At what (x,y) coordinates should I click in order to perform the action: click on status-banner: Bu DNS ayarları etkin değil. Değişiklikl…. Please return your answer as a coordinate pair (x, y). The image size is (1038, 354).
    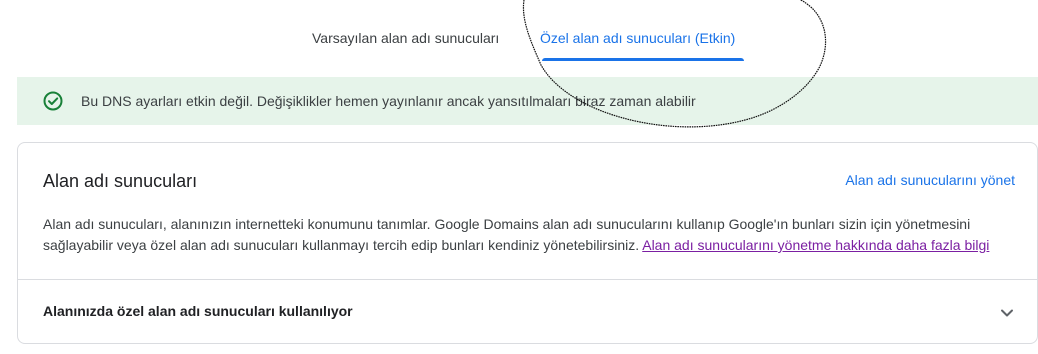
    Looking at the image, I should click on (527, 101).